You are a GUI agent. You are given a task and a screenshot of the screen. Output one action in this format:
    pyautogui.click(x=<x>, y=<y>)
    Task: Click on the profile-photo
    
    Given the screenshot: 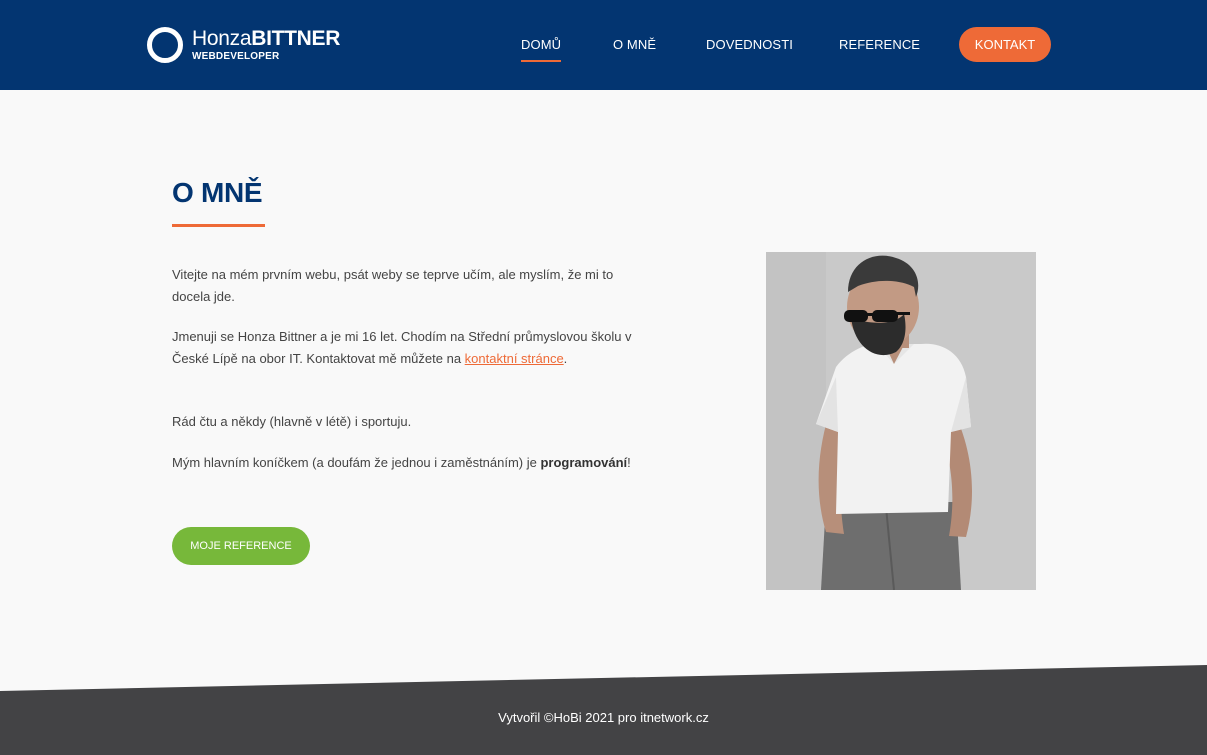 What is the action you would take?
    pyautogui.click(x=901, y=421)
    